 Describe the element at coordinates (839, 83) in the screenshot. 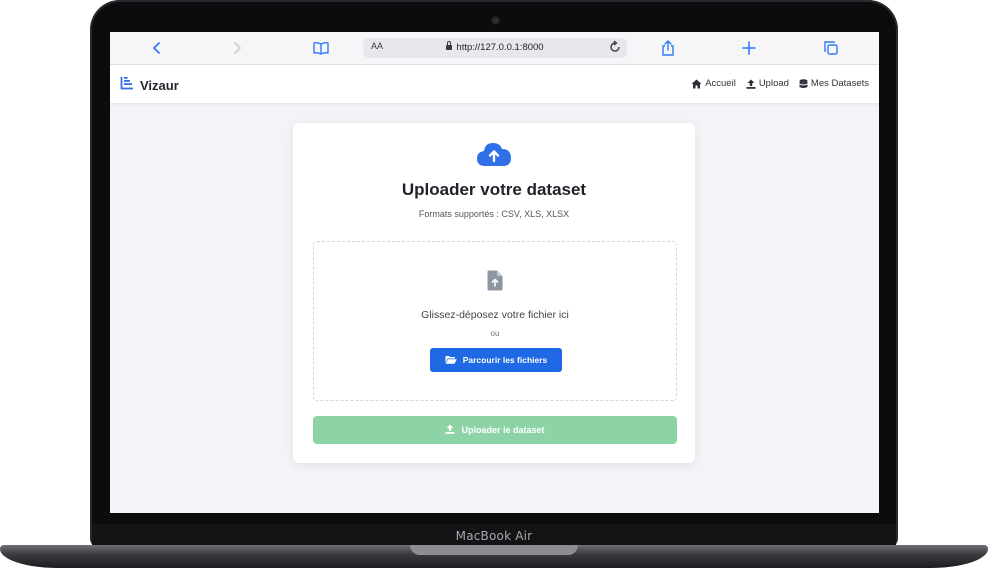

I see `nav-link-label: Mes Datasets` at that location.